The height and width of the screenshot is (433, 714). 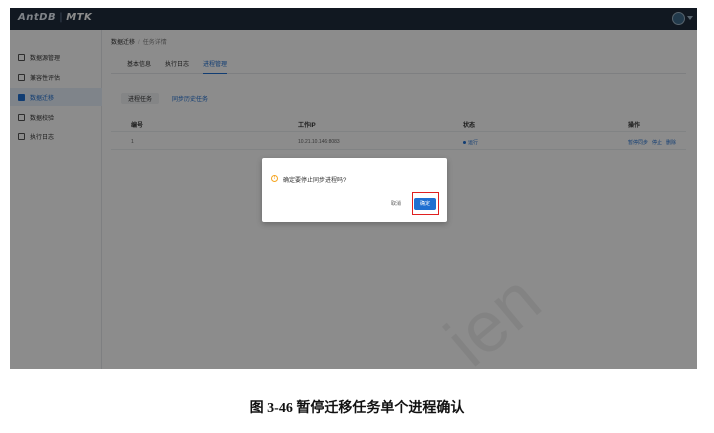 What do you see at coordinates (315, 181) in the screenshot?
I see `dialog-message: 确定要停止同步进程吗?` at bounding box center [315, 181].